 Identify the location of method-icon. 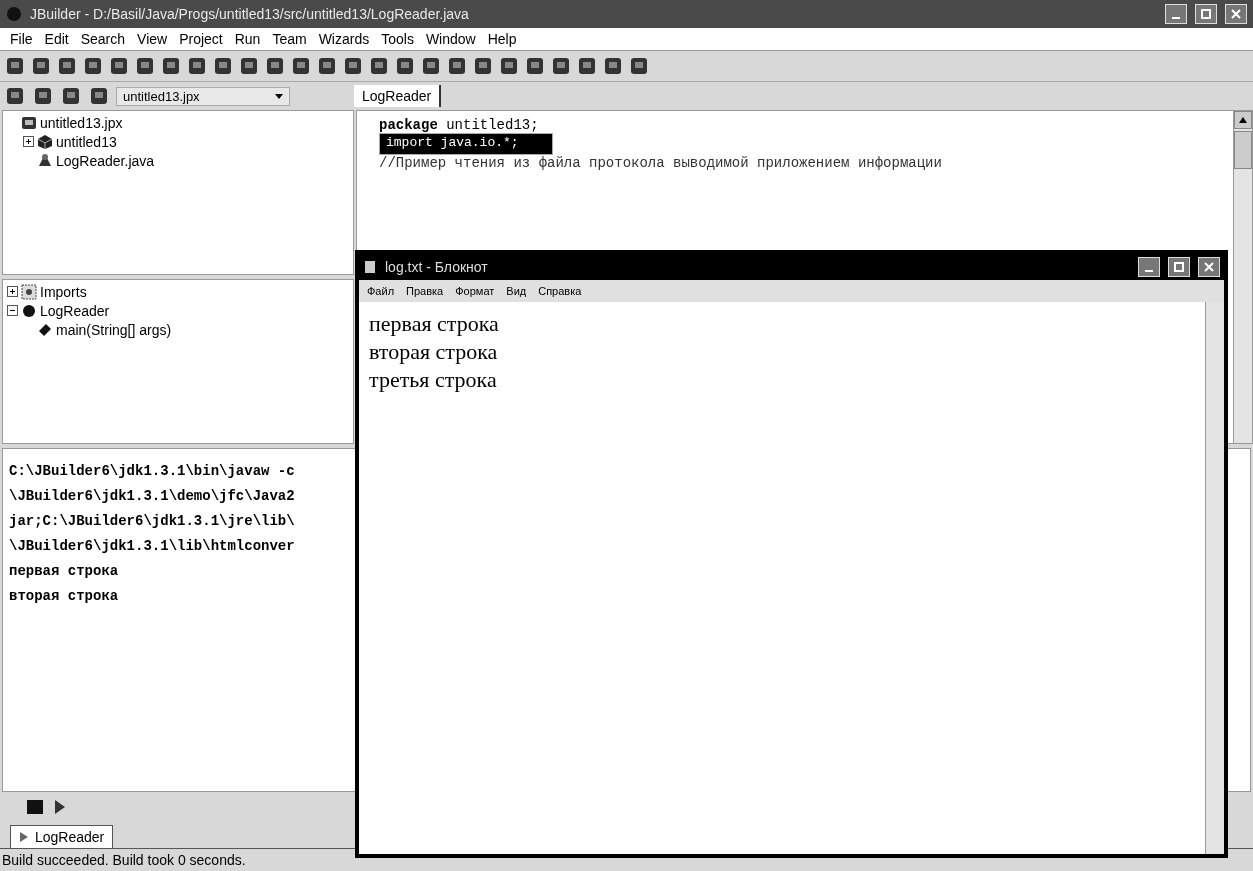
(45, 329).